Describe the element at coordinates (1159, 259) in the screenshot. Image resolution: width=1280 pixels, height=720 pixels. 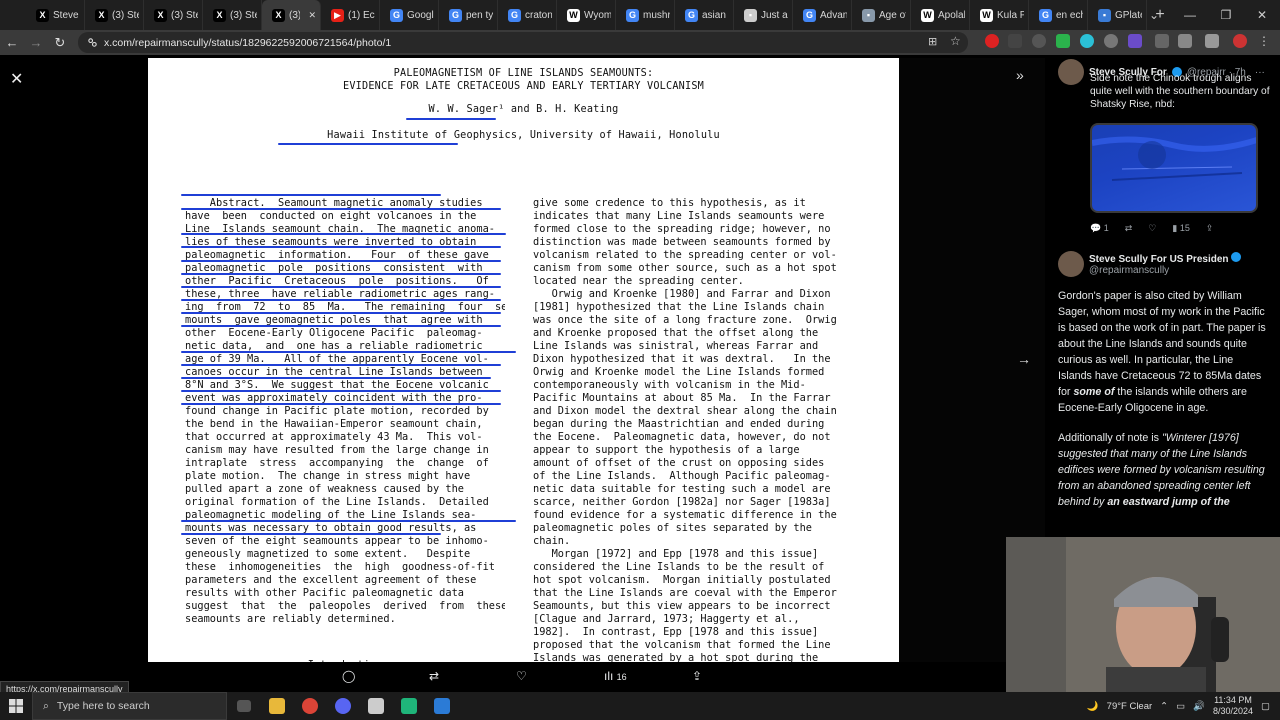
I see `post2-author: Steve Scully For US Presiden` at that location.